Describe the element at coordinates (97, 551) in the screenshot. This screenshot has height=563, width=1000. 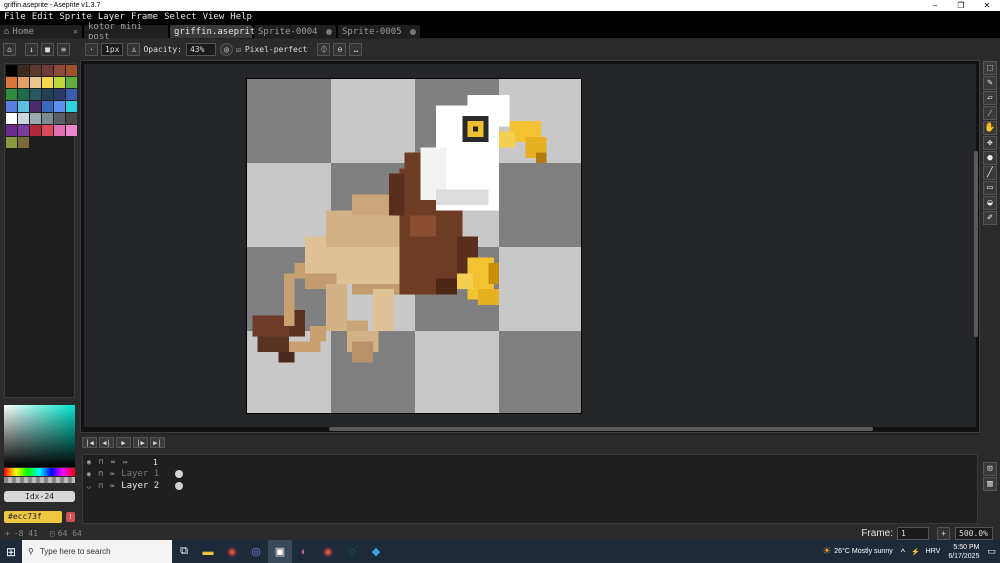
I see `taskbar-search: ⚲ Type here to search` at that location.